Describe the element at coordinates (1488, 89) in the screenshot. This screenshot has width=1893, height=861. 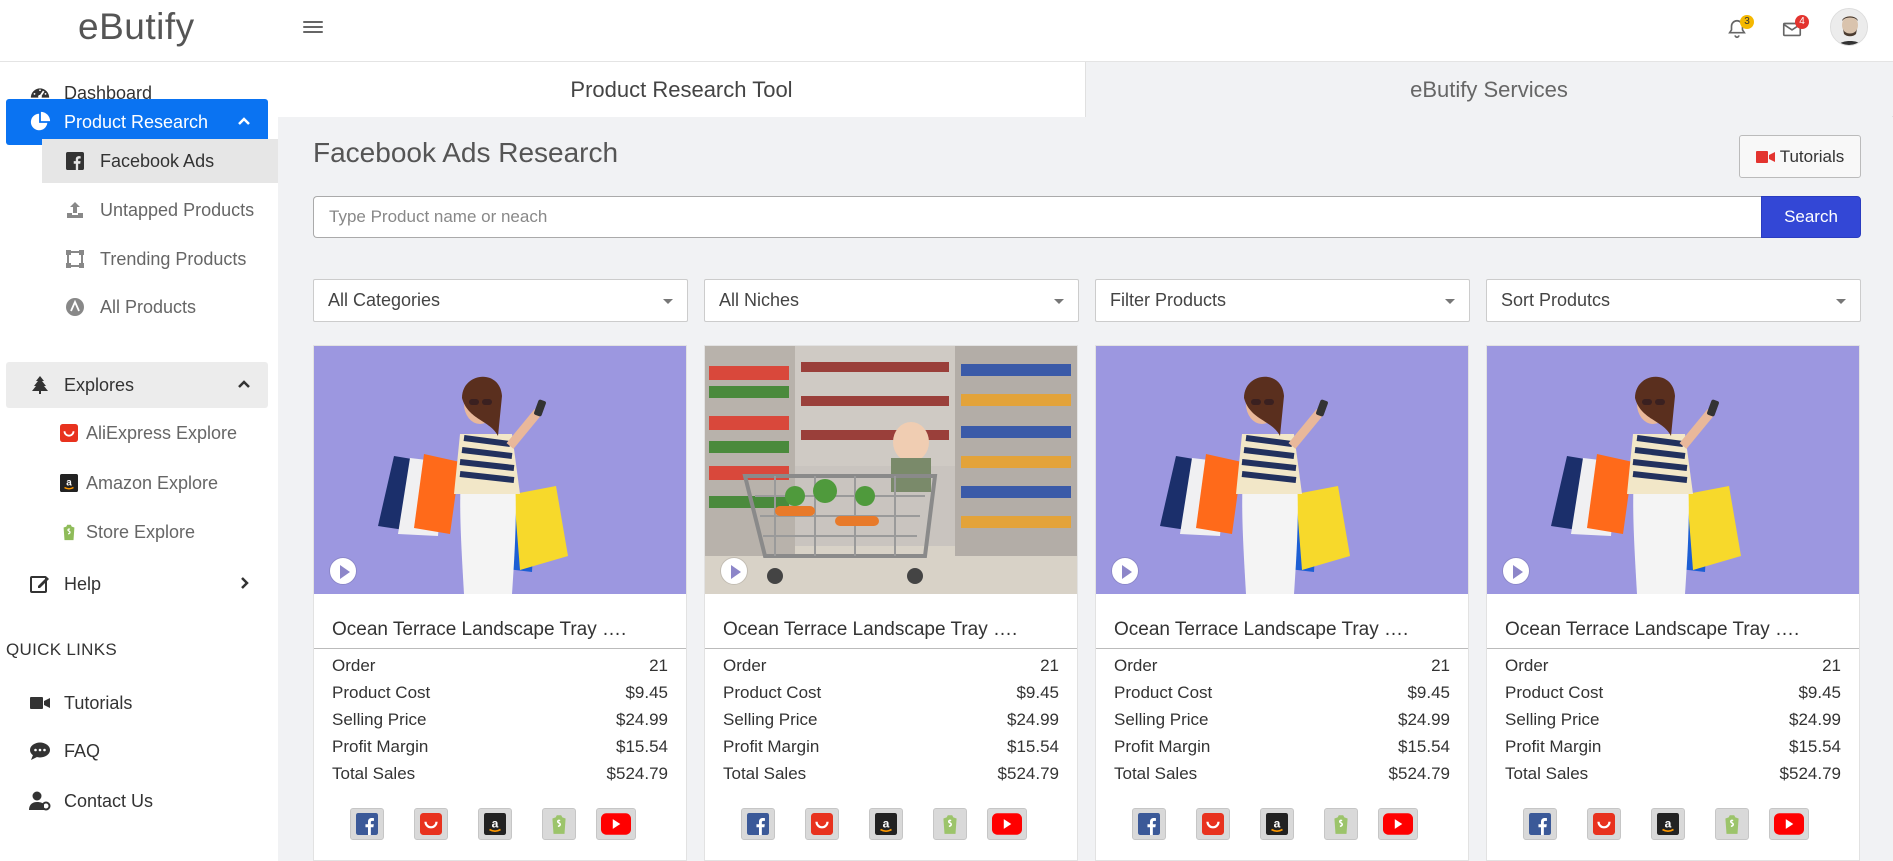
I see `tab-ebutify-services: eButify Services` at that location.